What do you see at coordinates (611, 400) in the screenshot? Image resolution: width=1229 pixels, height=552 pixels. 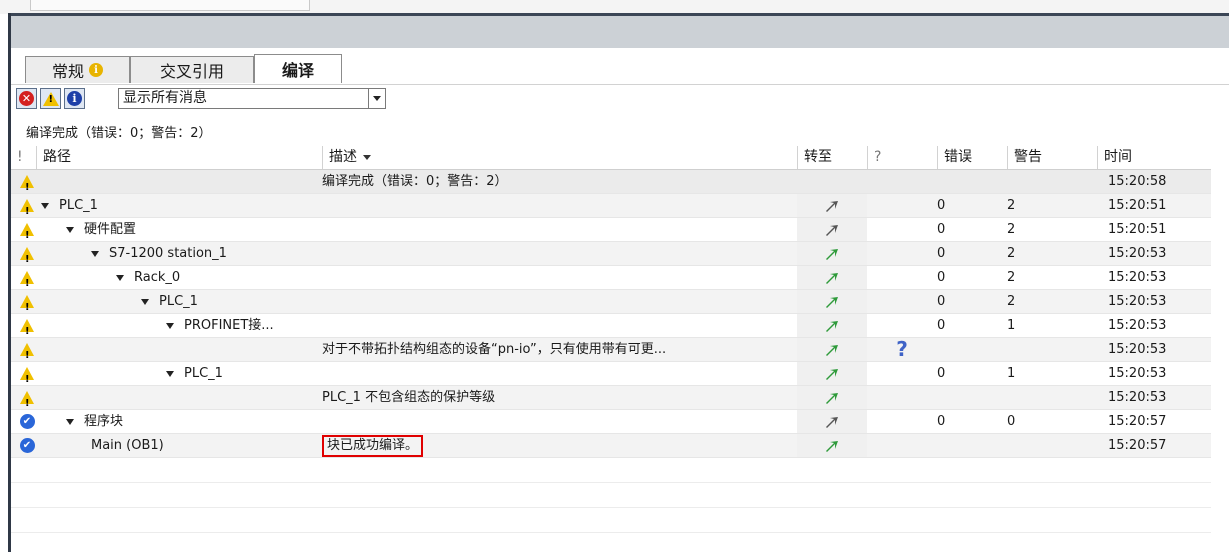 I see `table-row: PLC_1 不包含组态的保护等级 15:20:53` at bounding box center [611, 400].